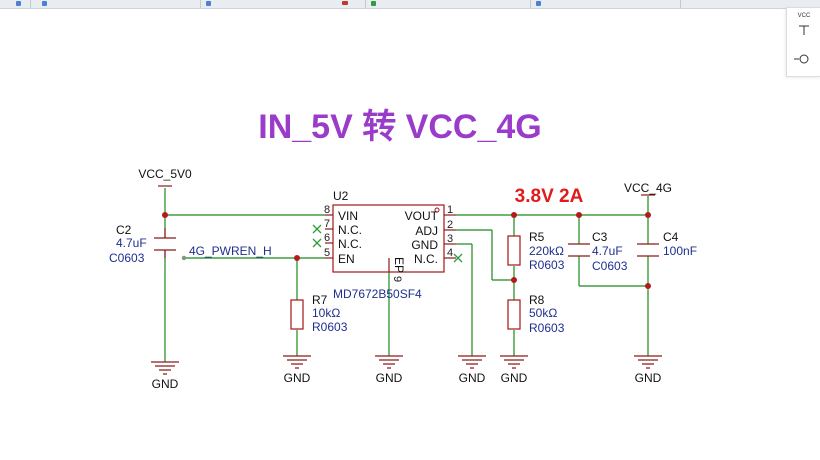 This screenshot has width=820, height=460. Describe the element at coordinates (127, 258) in the screenshot. I see `c2-package: C0603` at that location.